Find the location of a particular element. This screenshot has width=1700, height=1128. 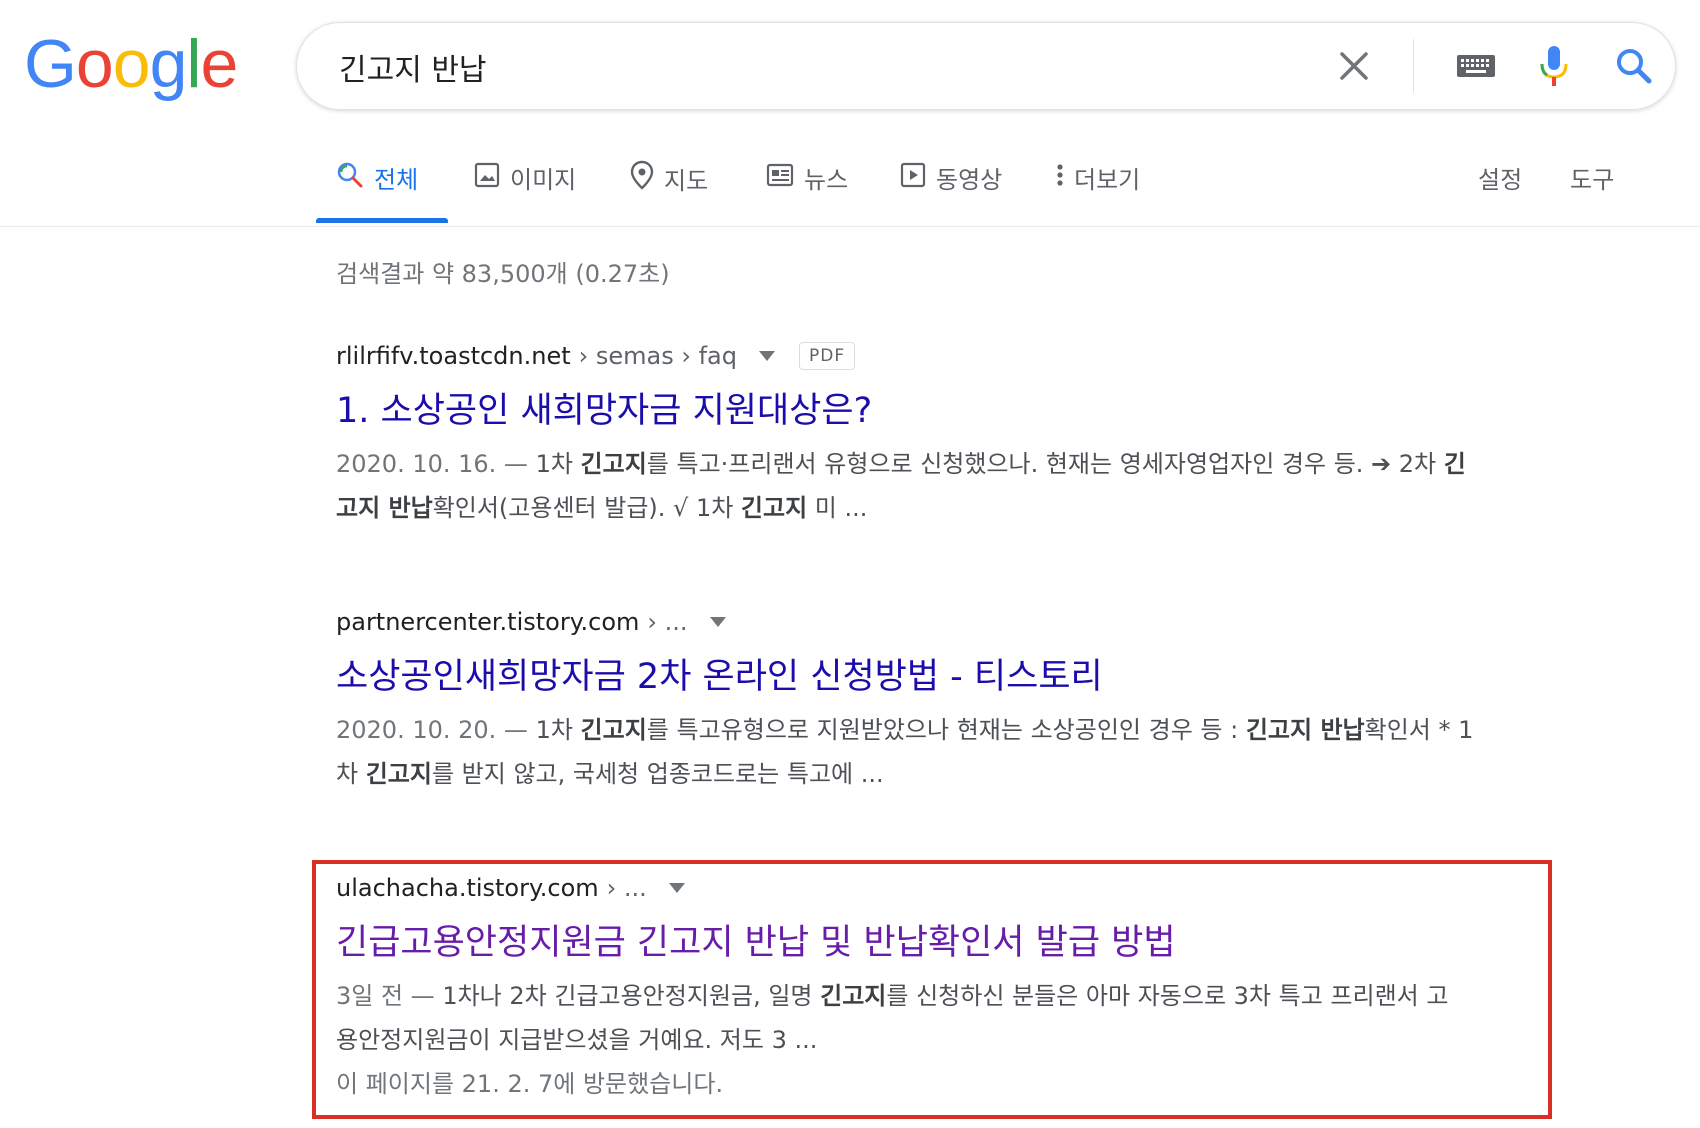

tab-label: 전체 is located at coordinates (396, 180).